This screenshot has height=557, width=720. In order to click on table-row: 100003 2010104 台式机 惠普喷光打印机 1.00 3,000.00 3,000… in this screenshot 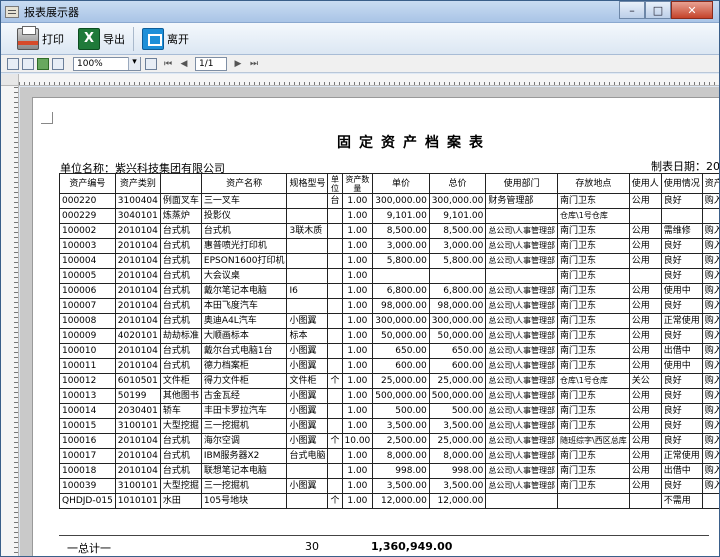, I will do `click(389, 246)`.